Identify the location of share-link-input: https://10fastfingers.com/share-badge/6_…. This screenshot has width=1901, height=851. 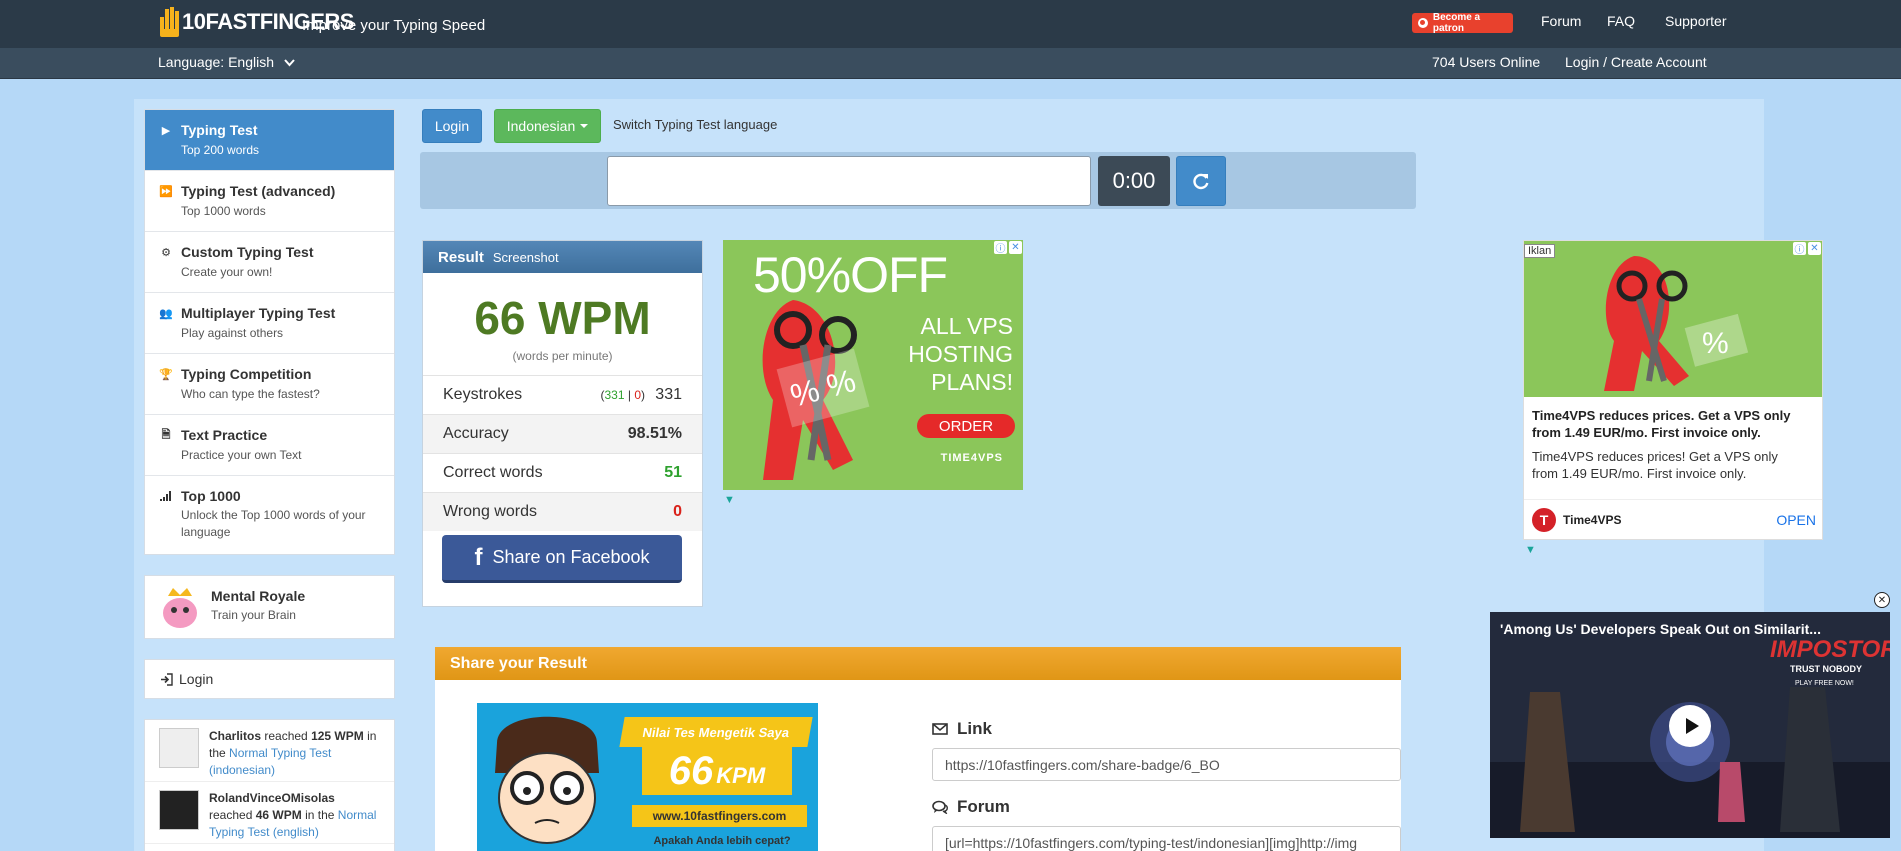
(1166, 764).